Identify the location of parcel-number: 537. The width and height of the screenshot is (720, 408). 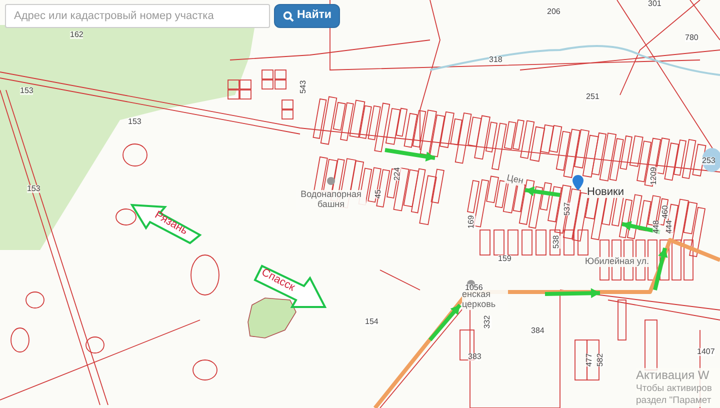
(568, 209).